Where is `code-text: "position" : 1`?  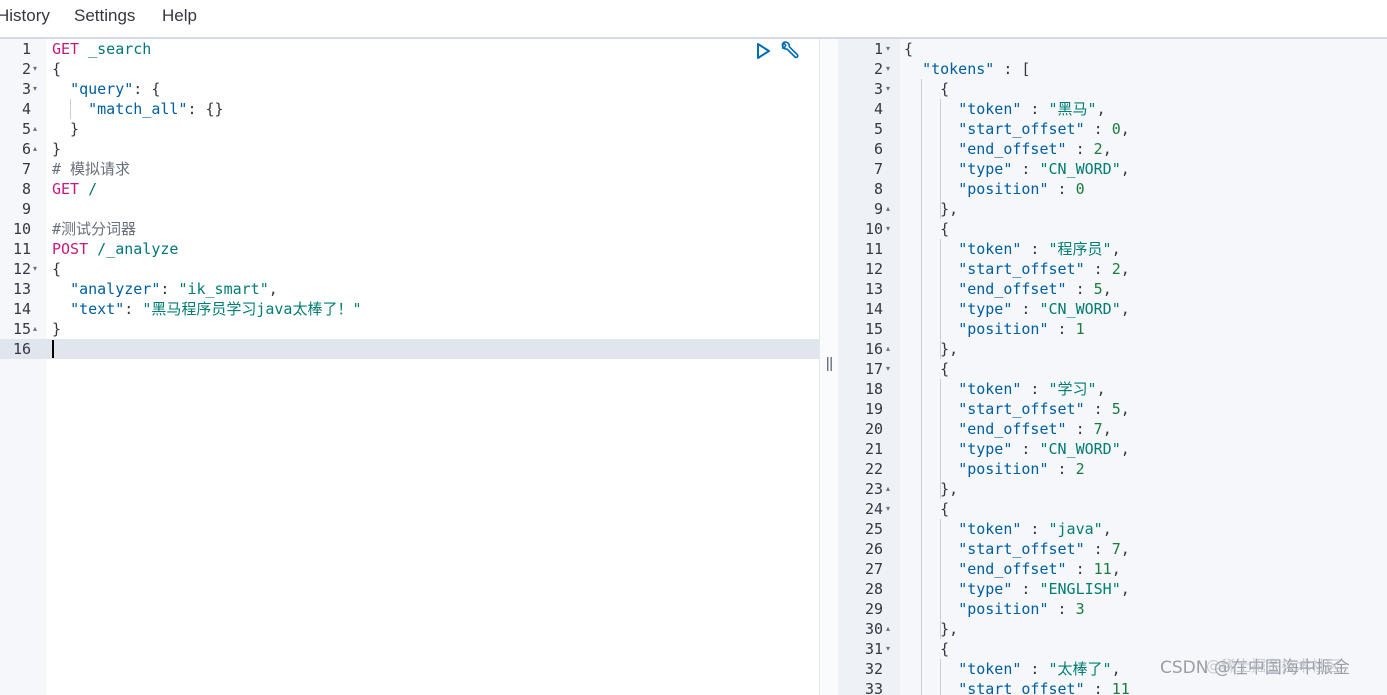
code-text: "position" : 1 is located at coordinates (994, 329).